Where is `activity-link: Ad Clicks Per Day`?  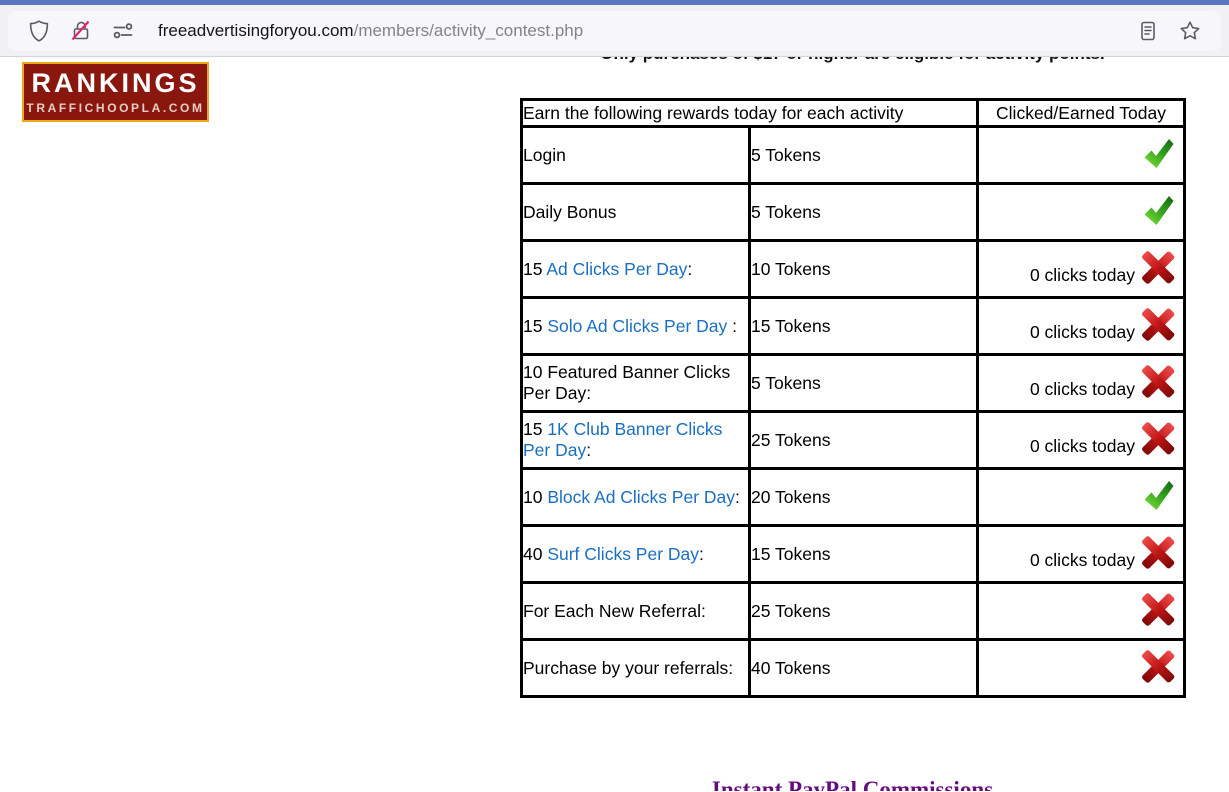 activity-link: Ad Clicks Per Day is located at coordinates (616, 269).